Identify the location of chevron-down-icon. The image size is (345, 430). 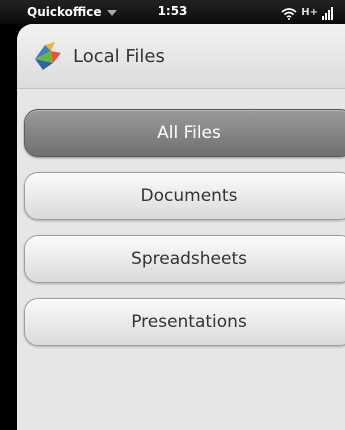
(111, 13).